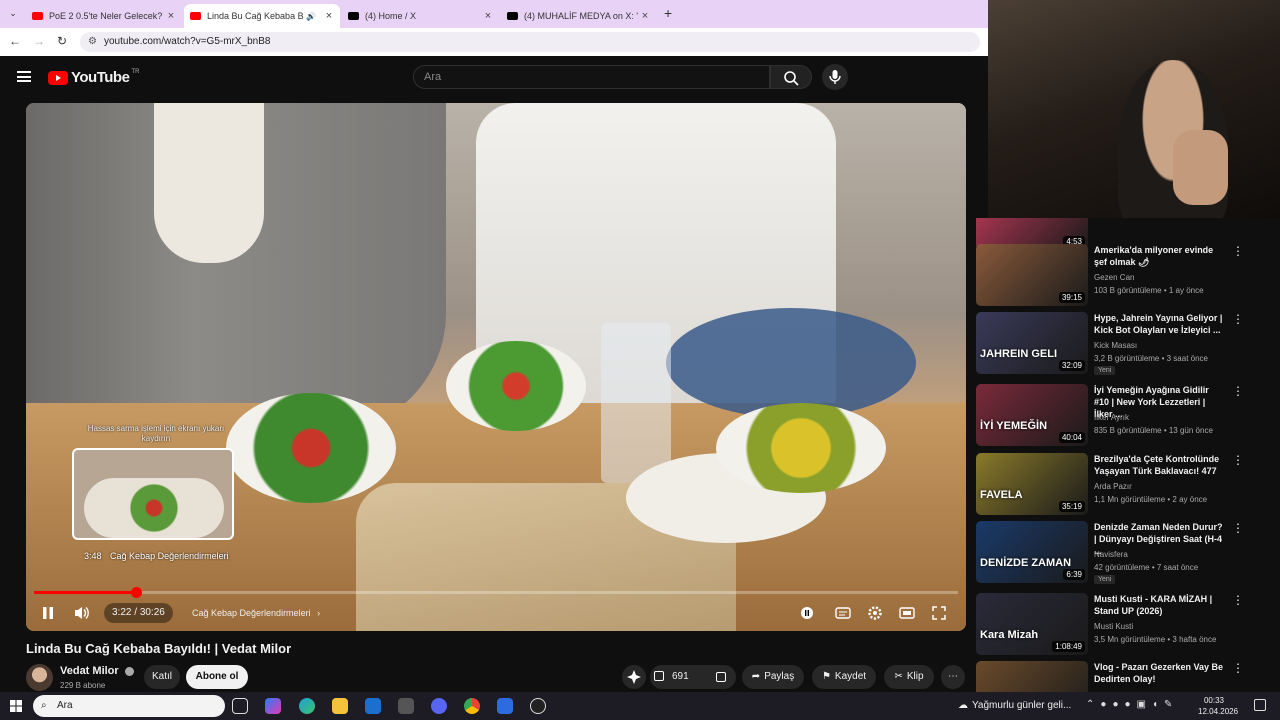  I want to click on task-view-icon, so click(240, 706).